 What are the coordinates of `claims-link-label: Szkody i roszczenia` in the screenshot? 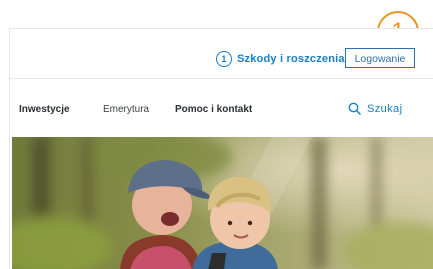 It's located at (291, 59).